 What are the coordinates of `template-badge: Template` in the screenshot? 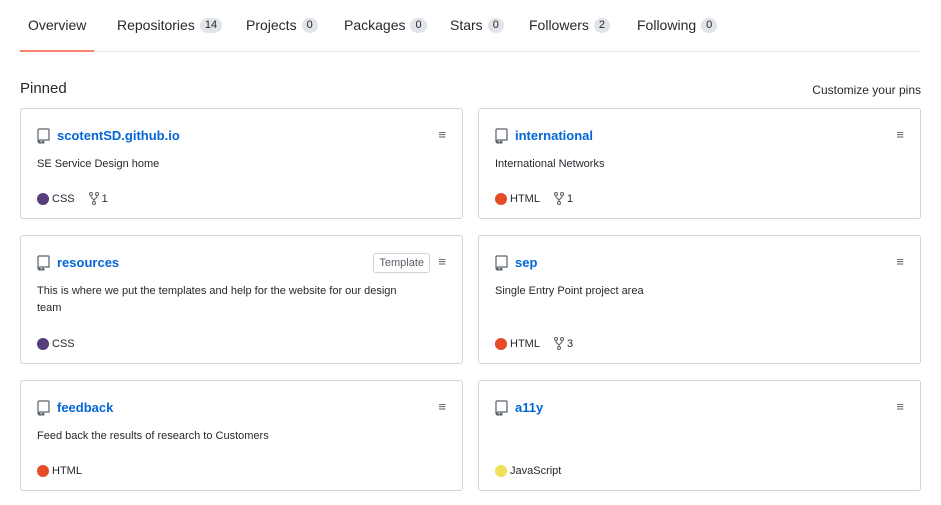 It's located at (401, 263).